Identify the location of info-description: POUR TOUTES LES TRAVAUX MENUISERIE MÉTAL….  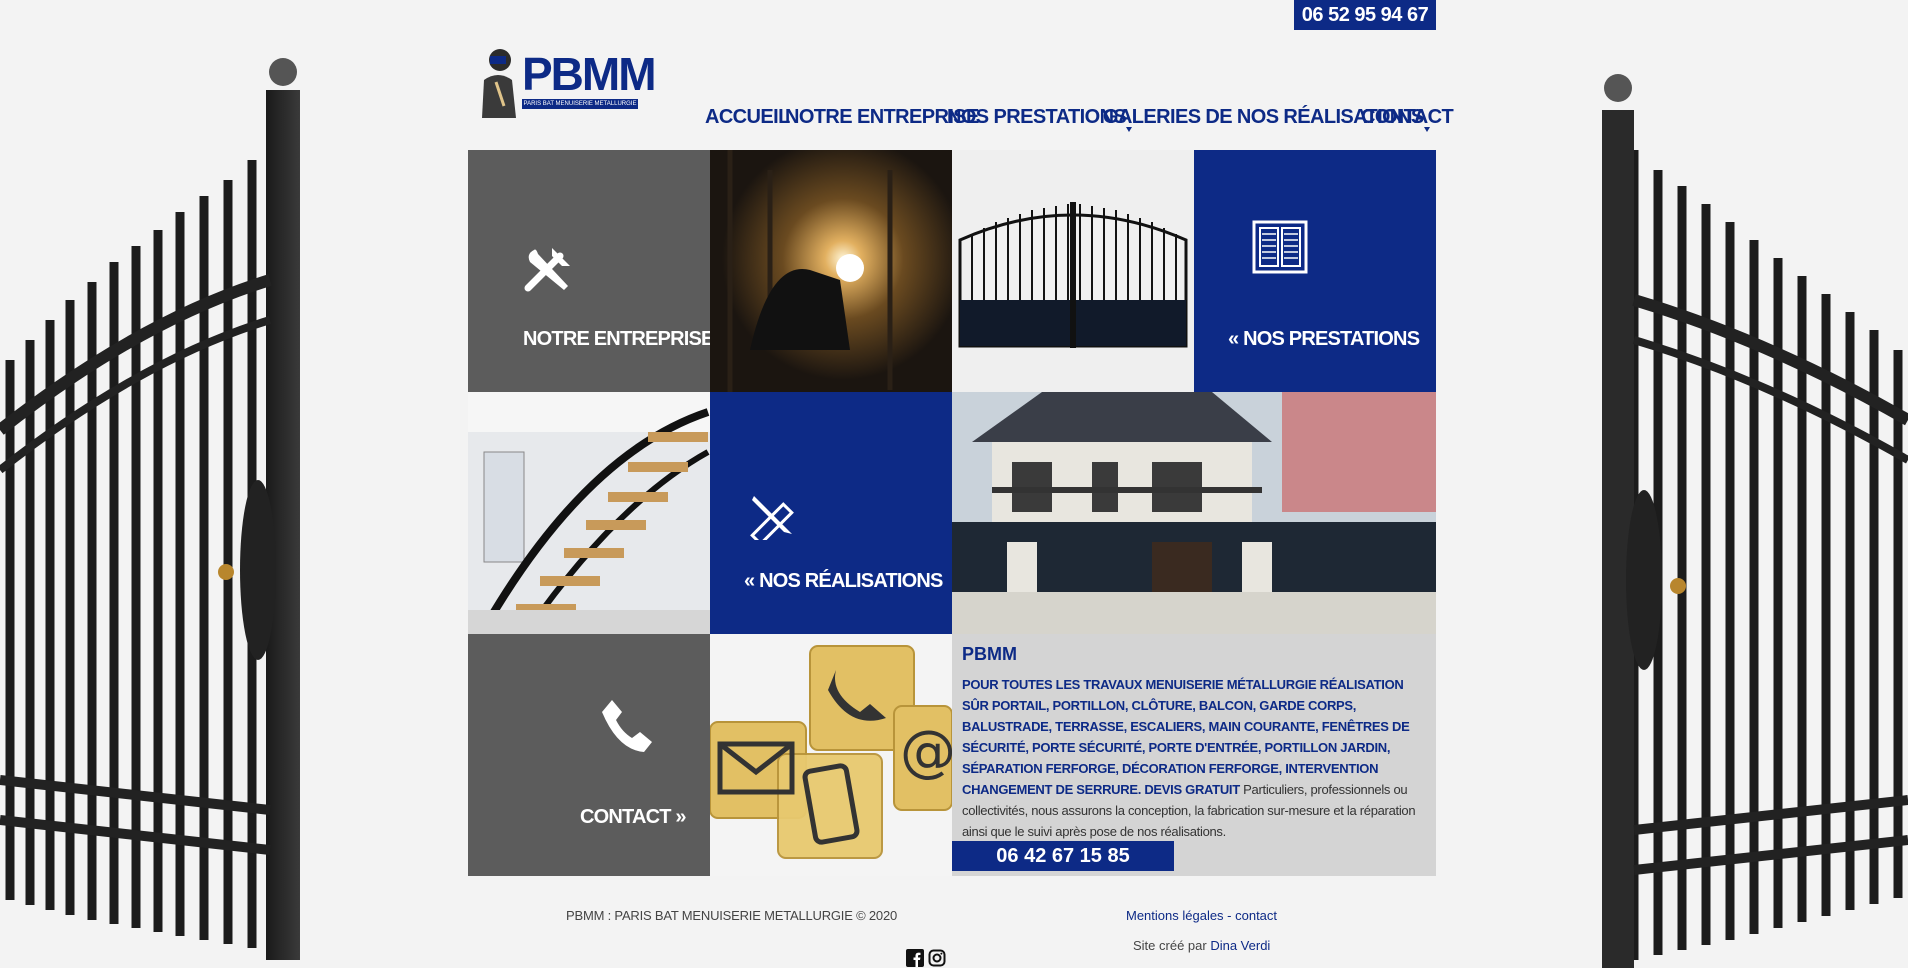
(1193, 758).